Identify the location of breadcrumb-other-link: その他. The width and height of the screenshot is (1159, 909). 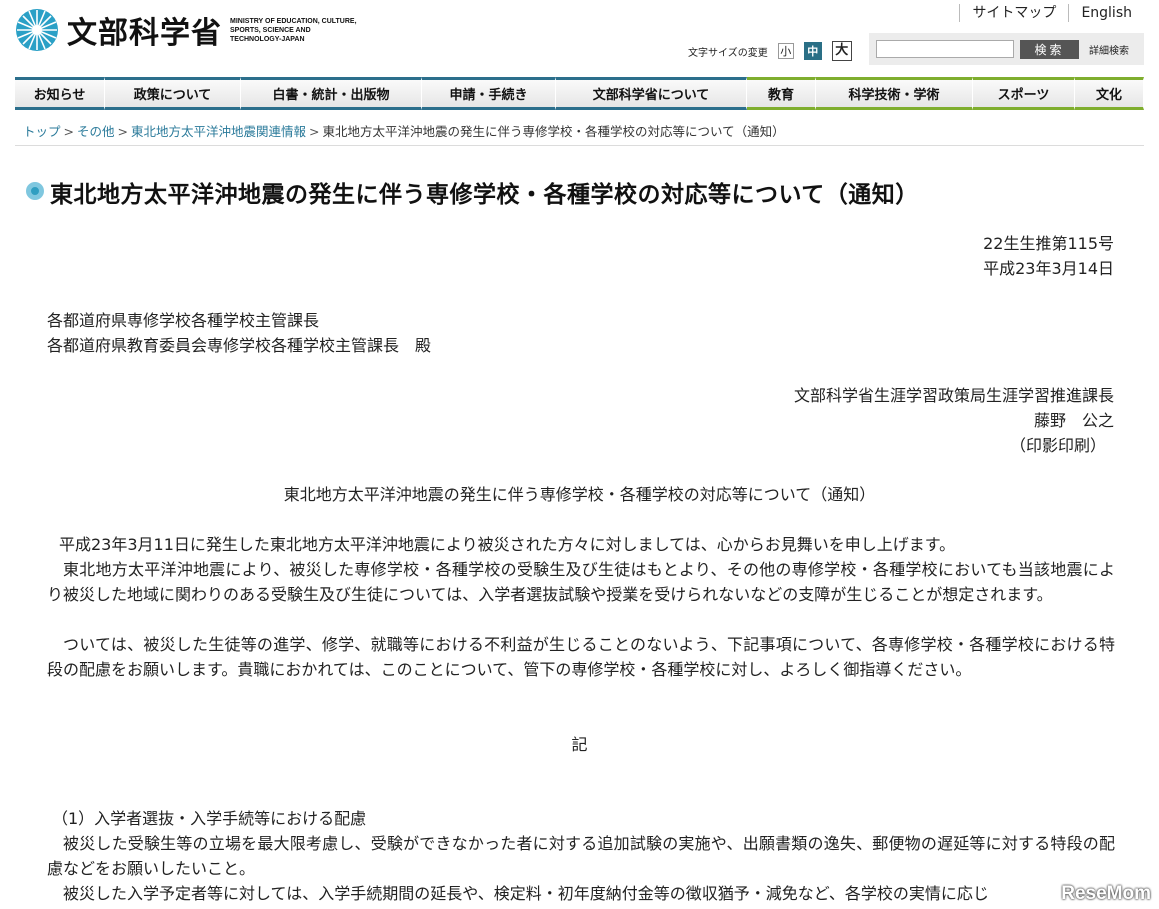
(96, 131).